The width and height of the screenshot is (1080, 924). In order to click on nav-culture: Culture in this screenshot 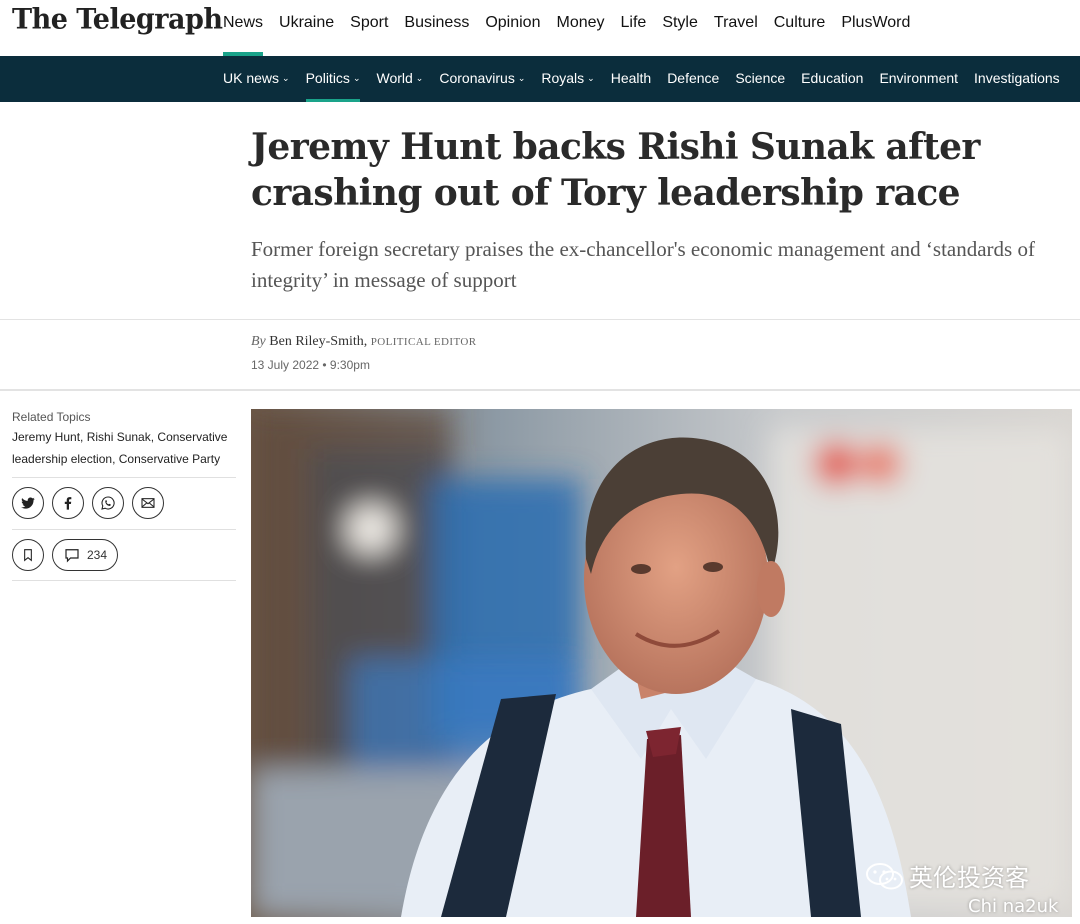, I will do `click(800, 28)`.